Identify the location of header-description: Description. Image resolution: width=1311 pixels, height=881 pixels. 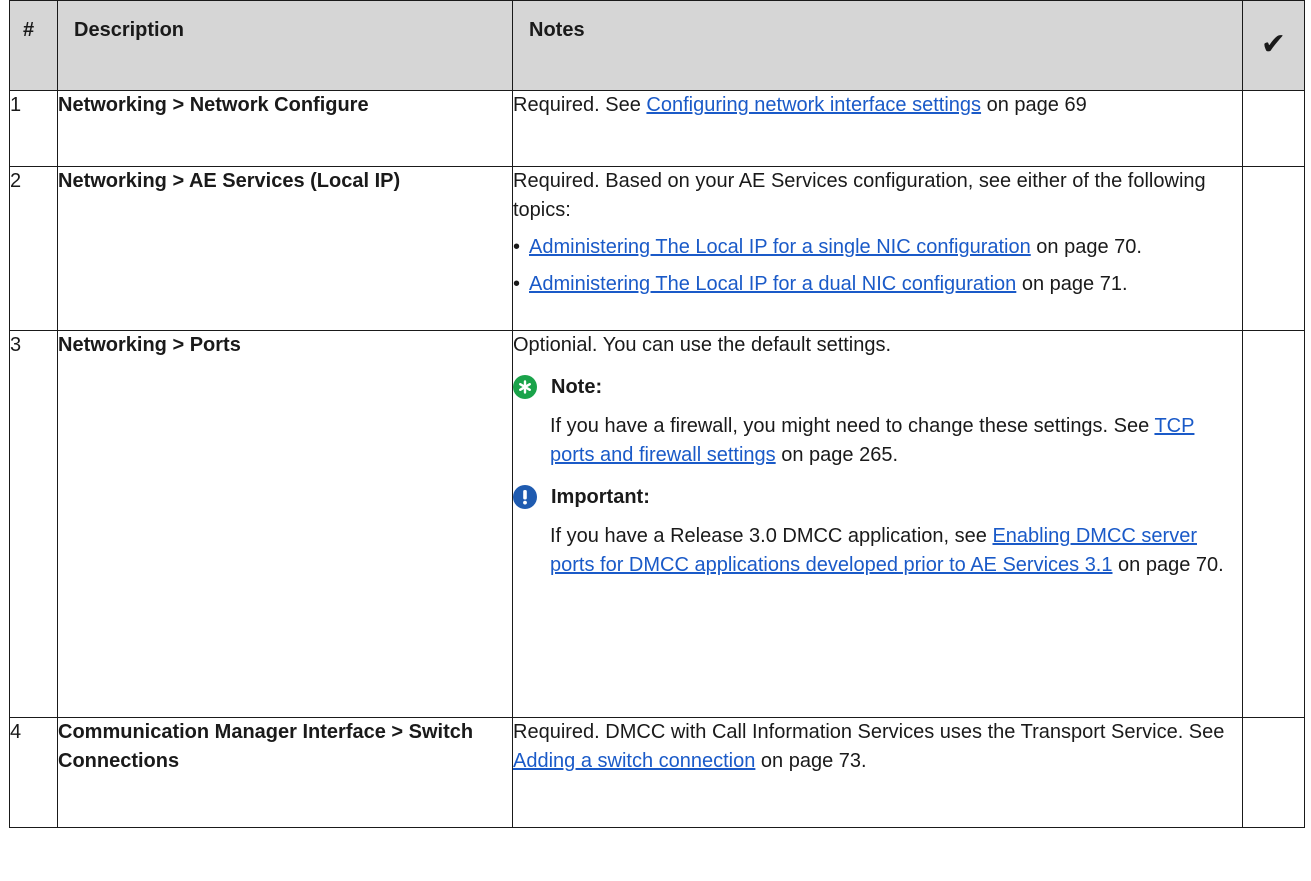
(285, 45).